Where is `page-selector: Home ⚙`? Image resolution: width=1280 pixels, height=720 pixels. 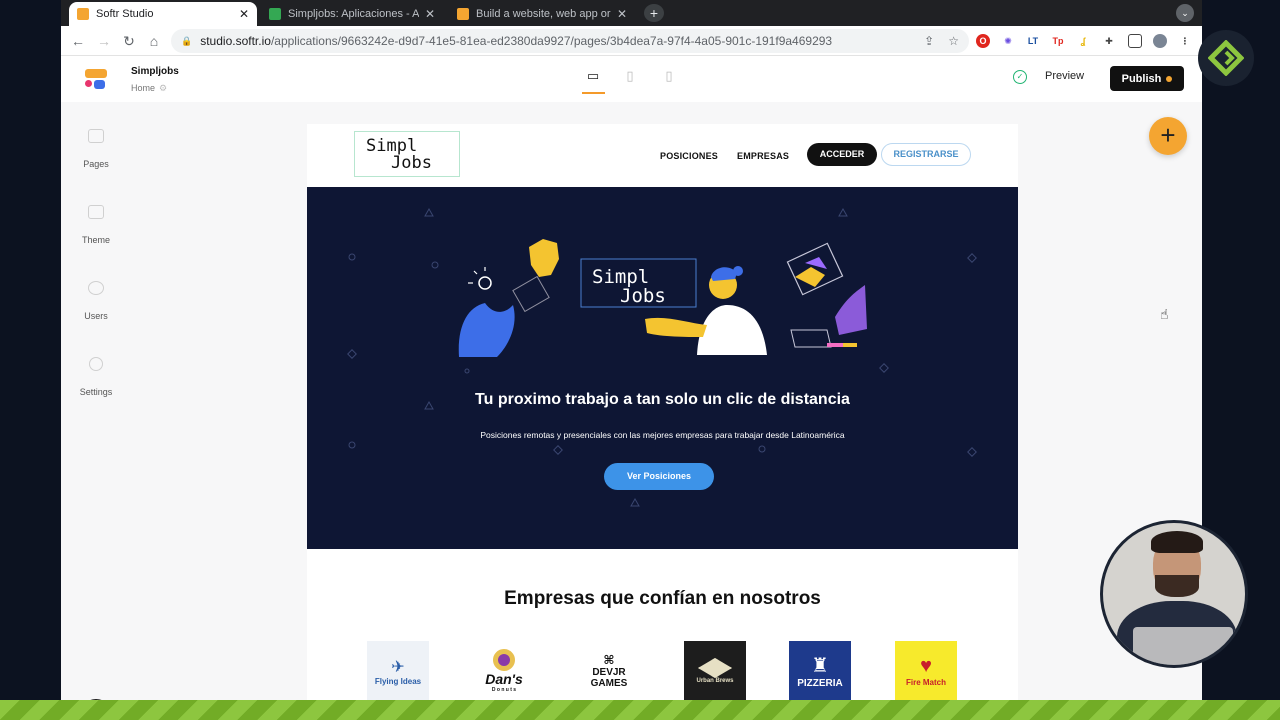
page-selector: Home ⚙ is located at coordinates (149, 88).